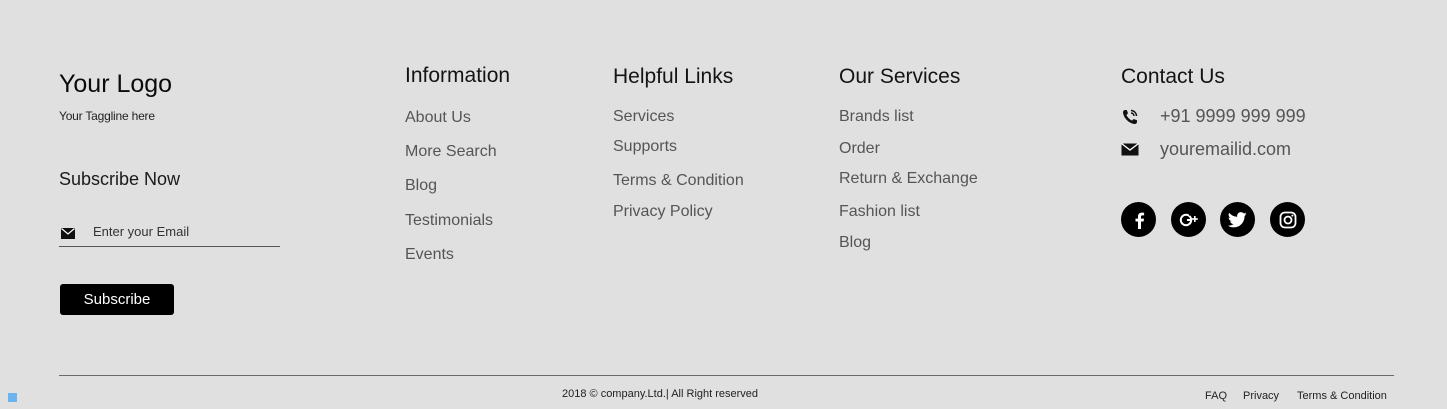 This screenshot has height=409, width=1447. What do you see at coordinates (663, 212) in the screenshot?
I see `link-privacy-policy: Privacy Policy` at bounding box center [663, 212].